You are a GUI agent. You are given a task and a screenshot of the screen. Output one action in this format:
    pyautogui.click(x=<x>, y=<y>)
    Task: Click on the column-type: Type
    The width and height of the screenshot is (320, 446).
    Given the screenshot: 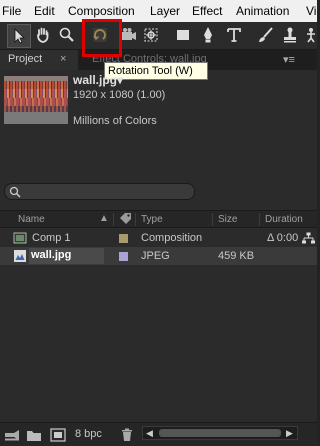 What is the action you would take?
    pyautogui.click(x=152, y=219)
    